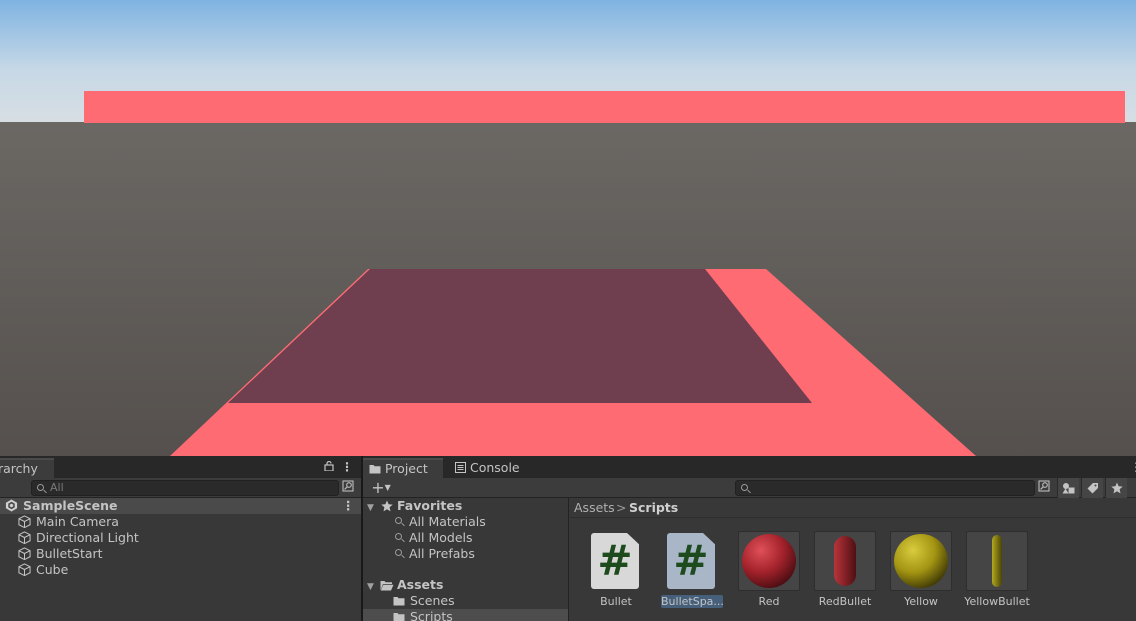 This screenshot has width=1136, height=621. What do you see at coordinates (329, 467) in the screenshot?
I see `lock-icon` at bounding box center [329, 467].